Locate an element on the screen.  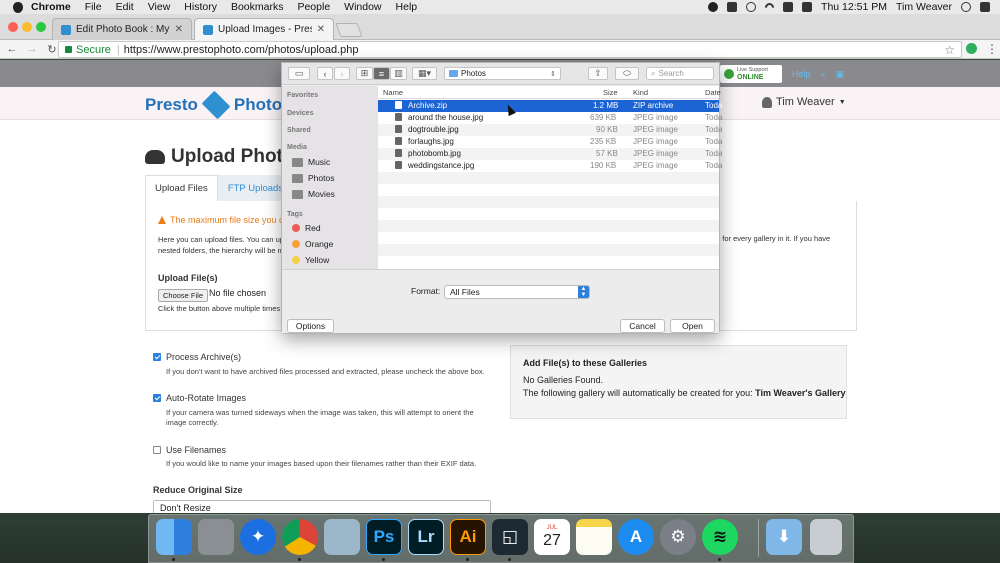
cancel-button: Cancel is located at coordinates (642, 326).